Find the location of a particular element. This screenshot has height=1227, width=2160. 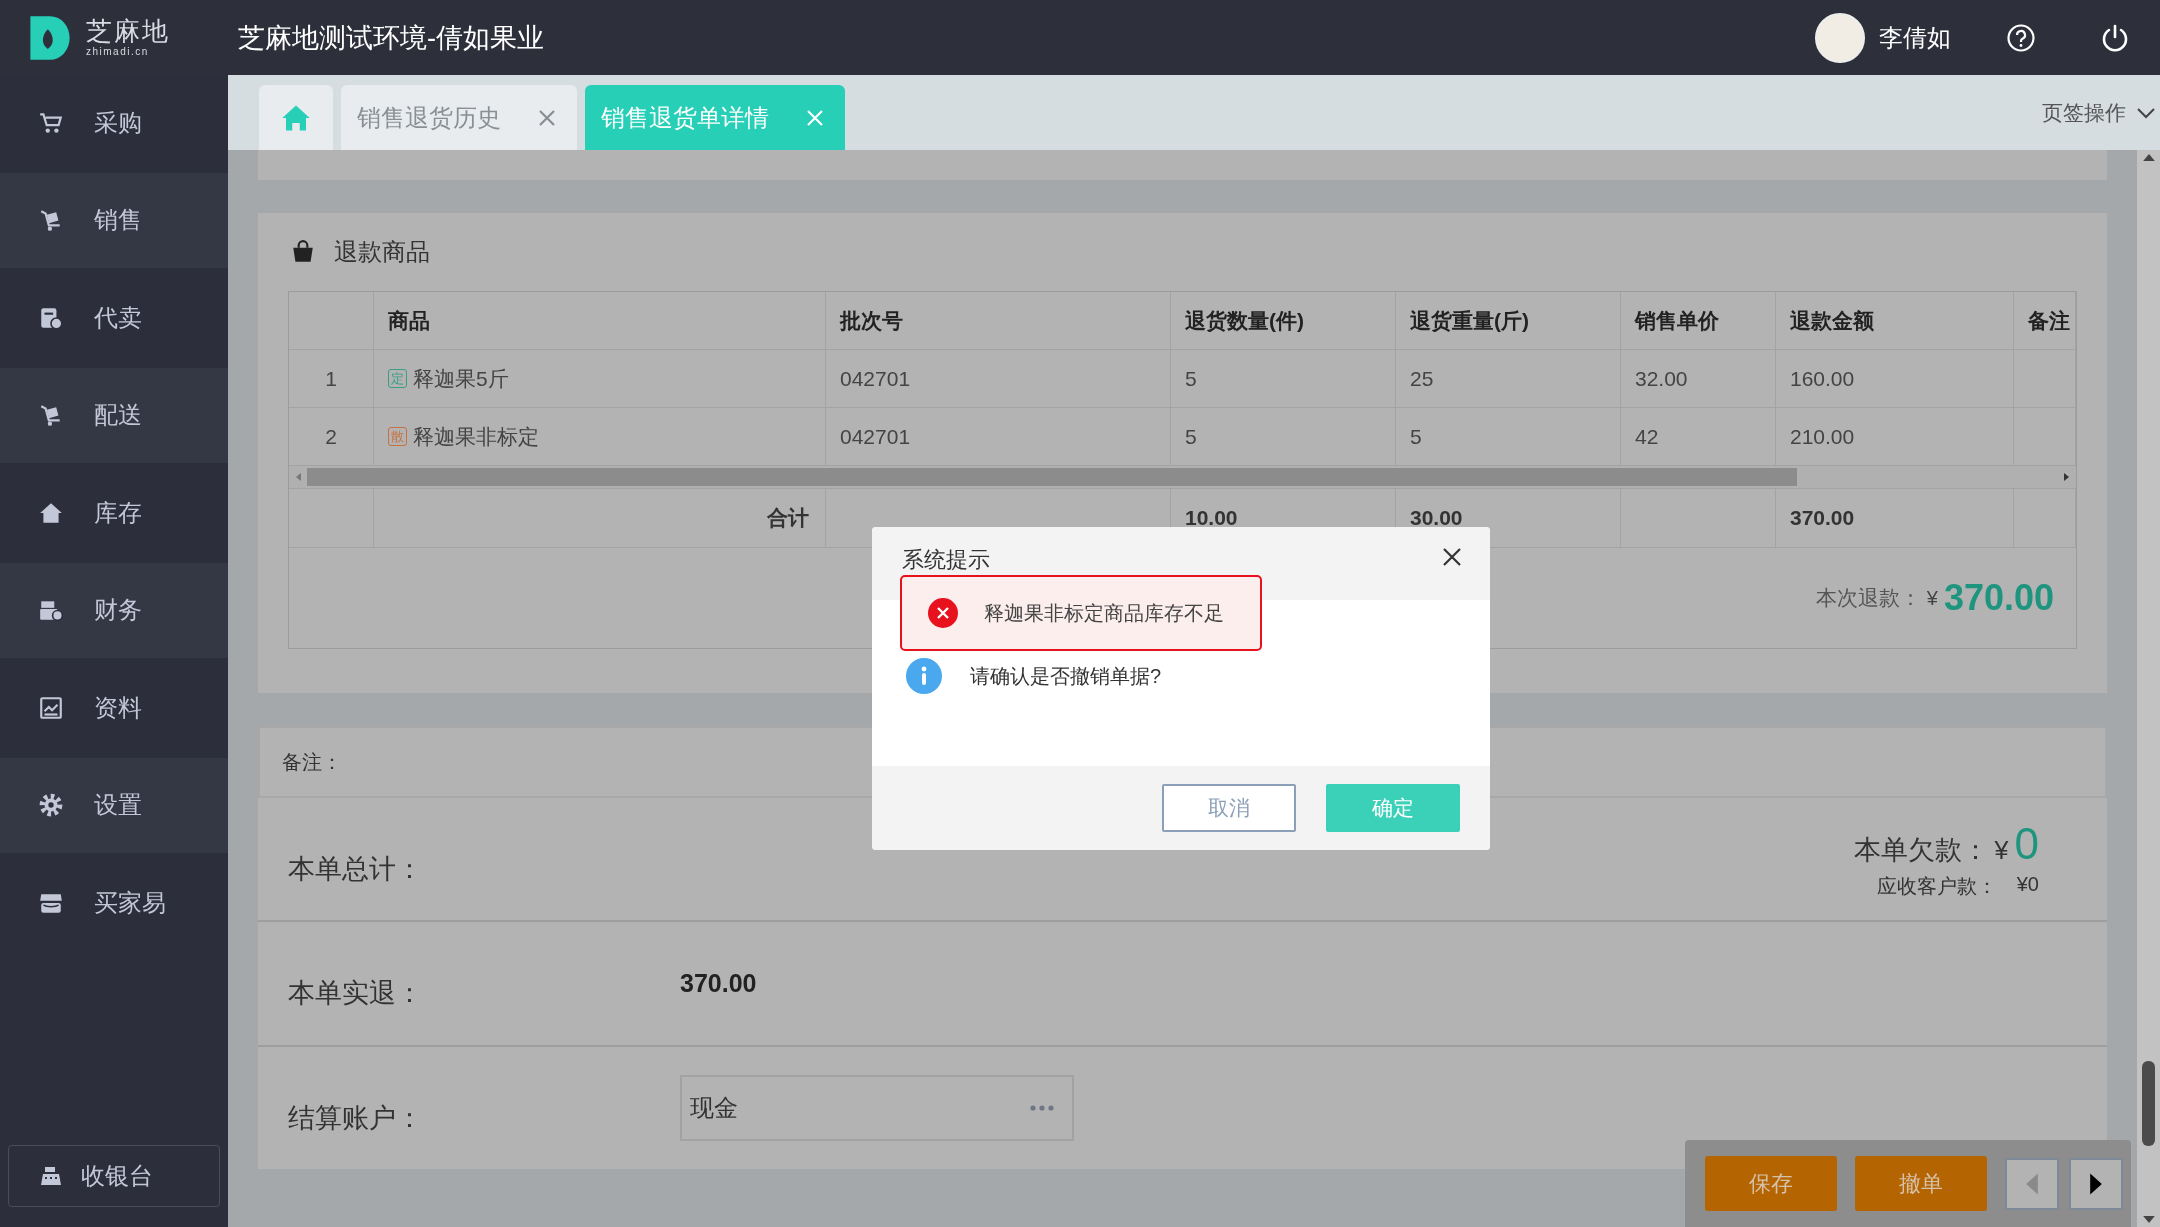

close-icon is located at coordinates (1452, 557).